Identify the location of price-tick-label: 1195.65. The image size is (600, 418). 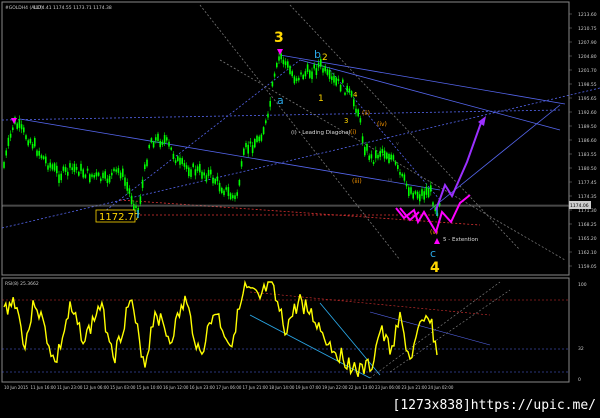
(587, 99).